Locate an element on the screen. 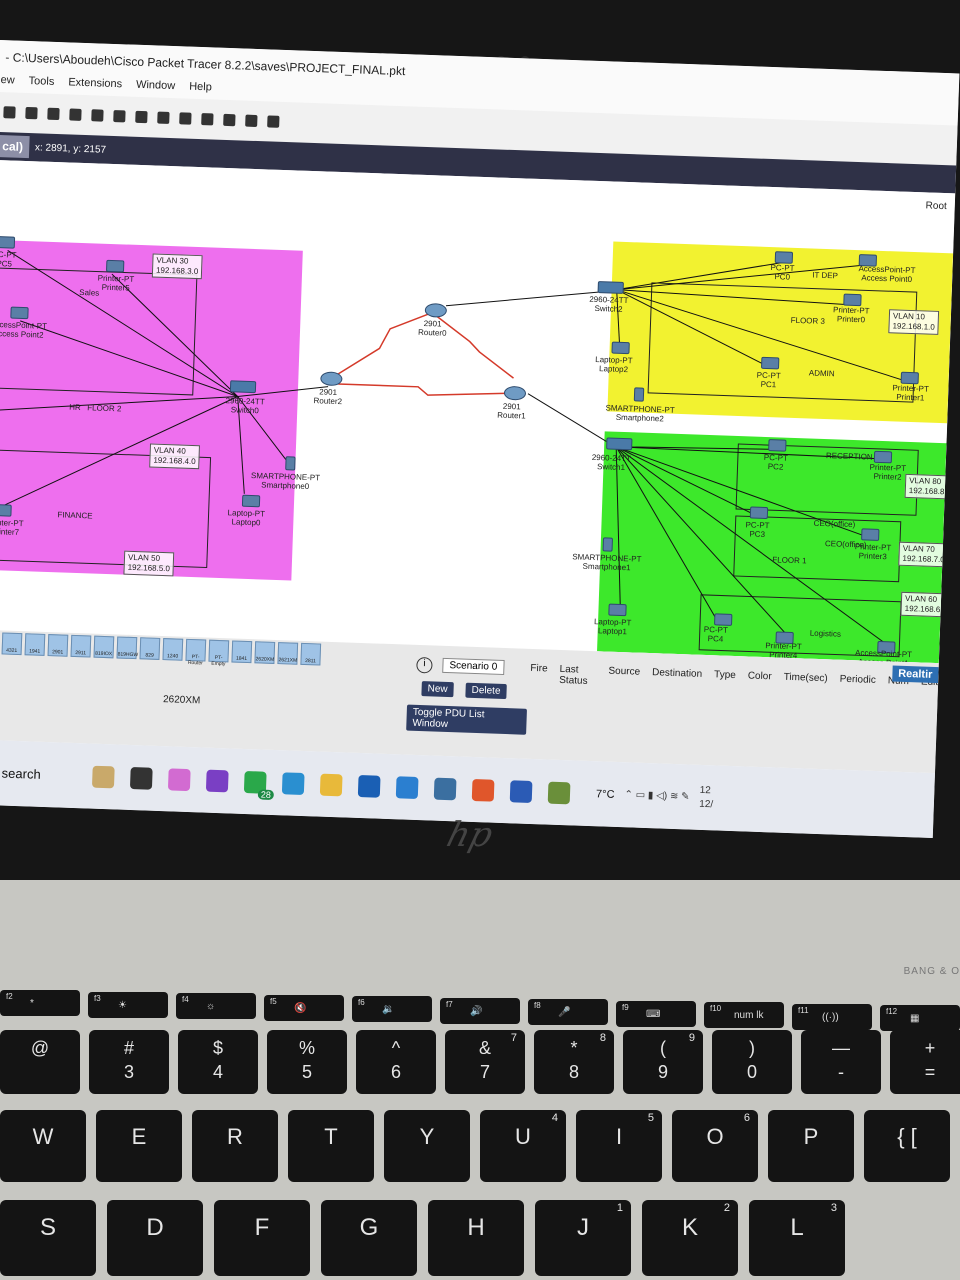 The image size is (960, 1280). pc1-icon is located at coordinates (770, 363).